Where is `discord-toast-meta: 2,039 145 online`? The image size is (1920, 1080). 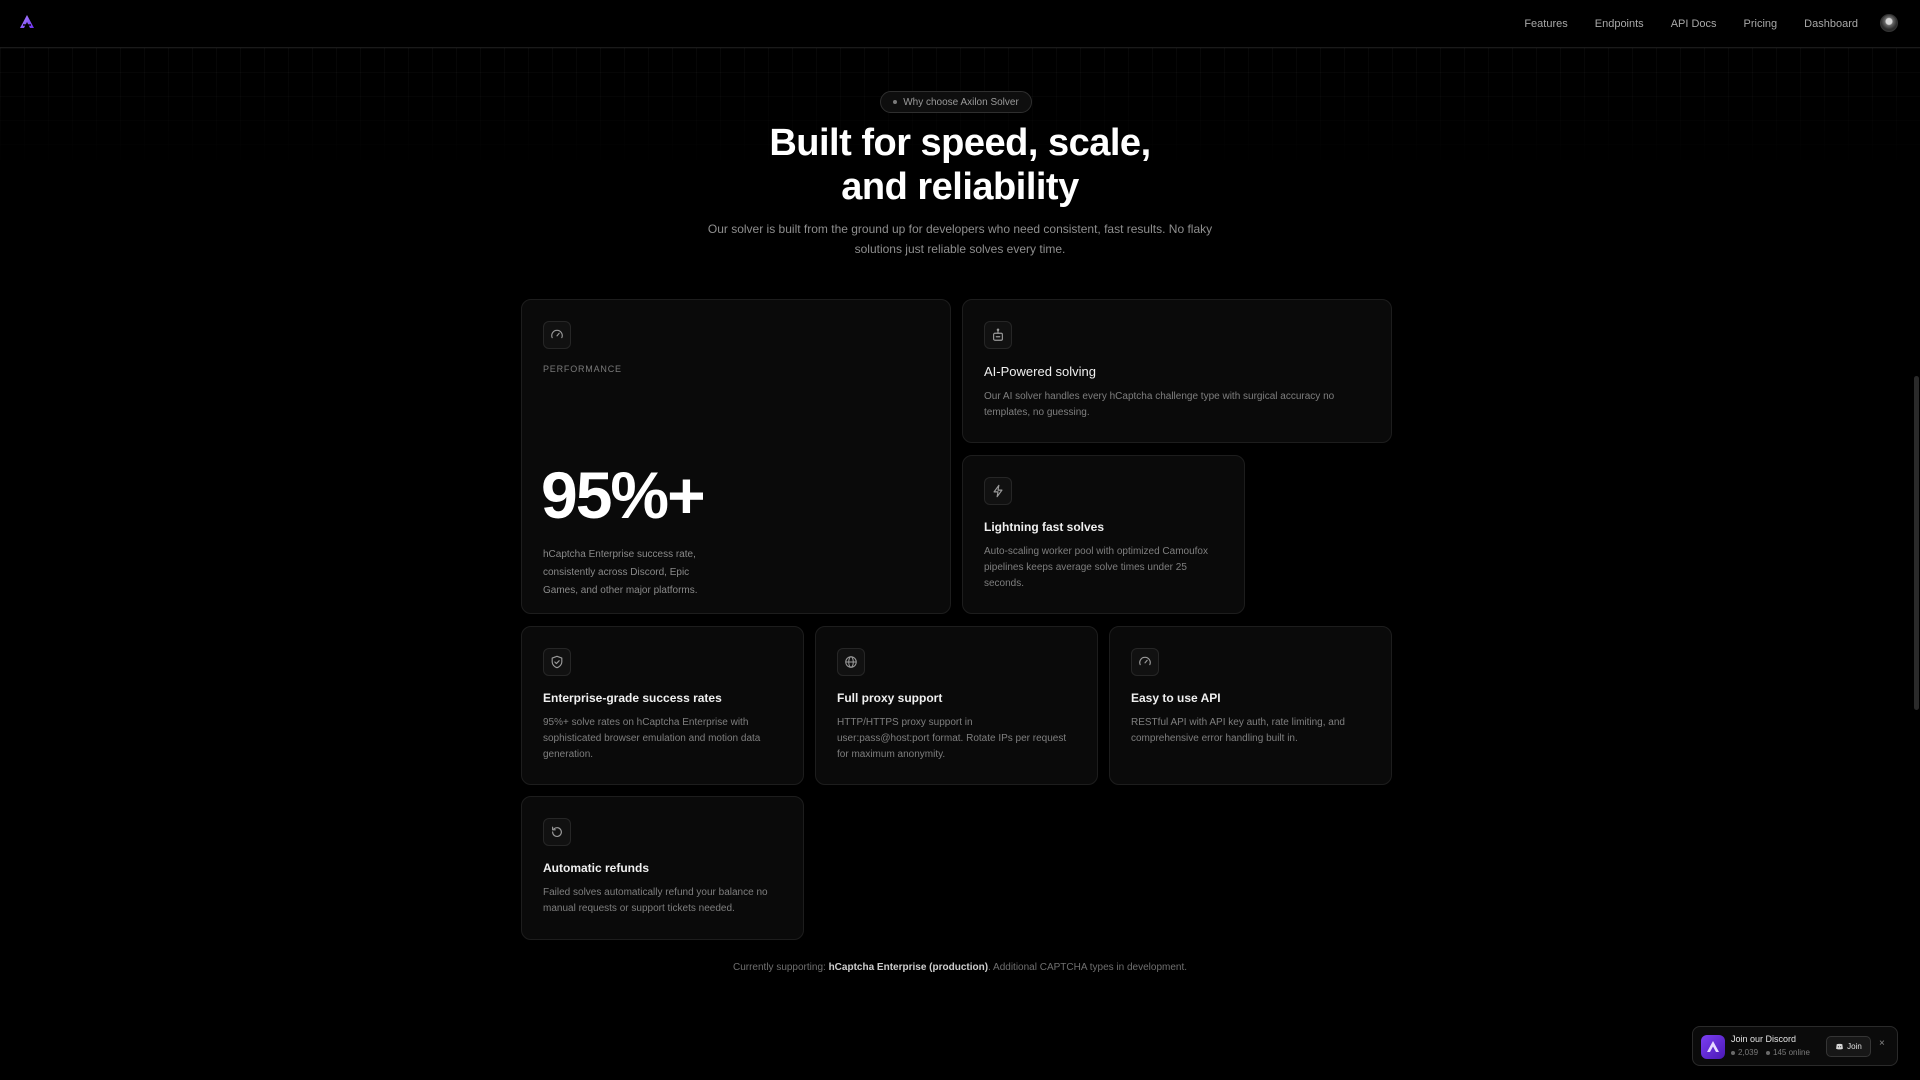
discord-toast-meta: 2,039 145 online is located at coordinates (1770, 1052).